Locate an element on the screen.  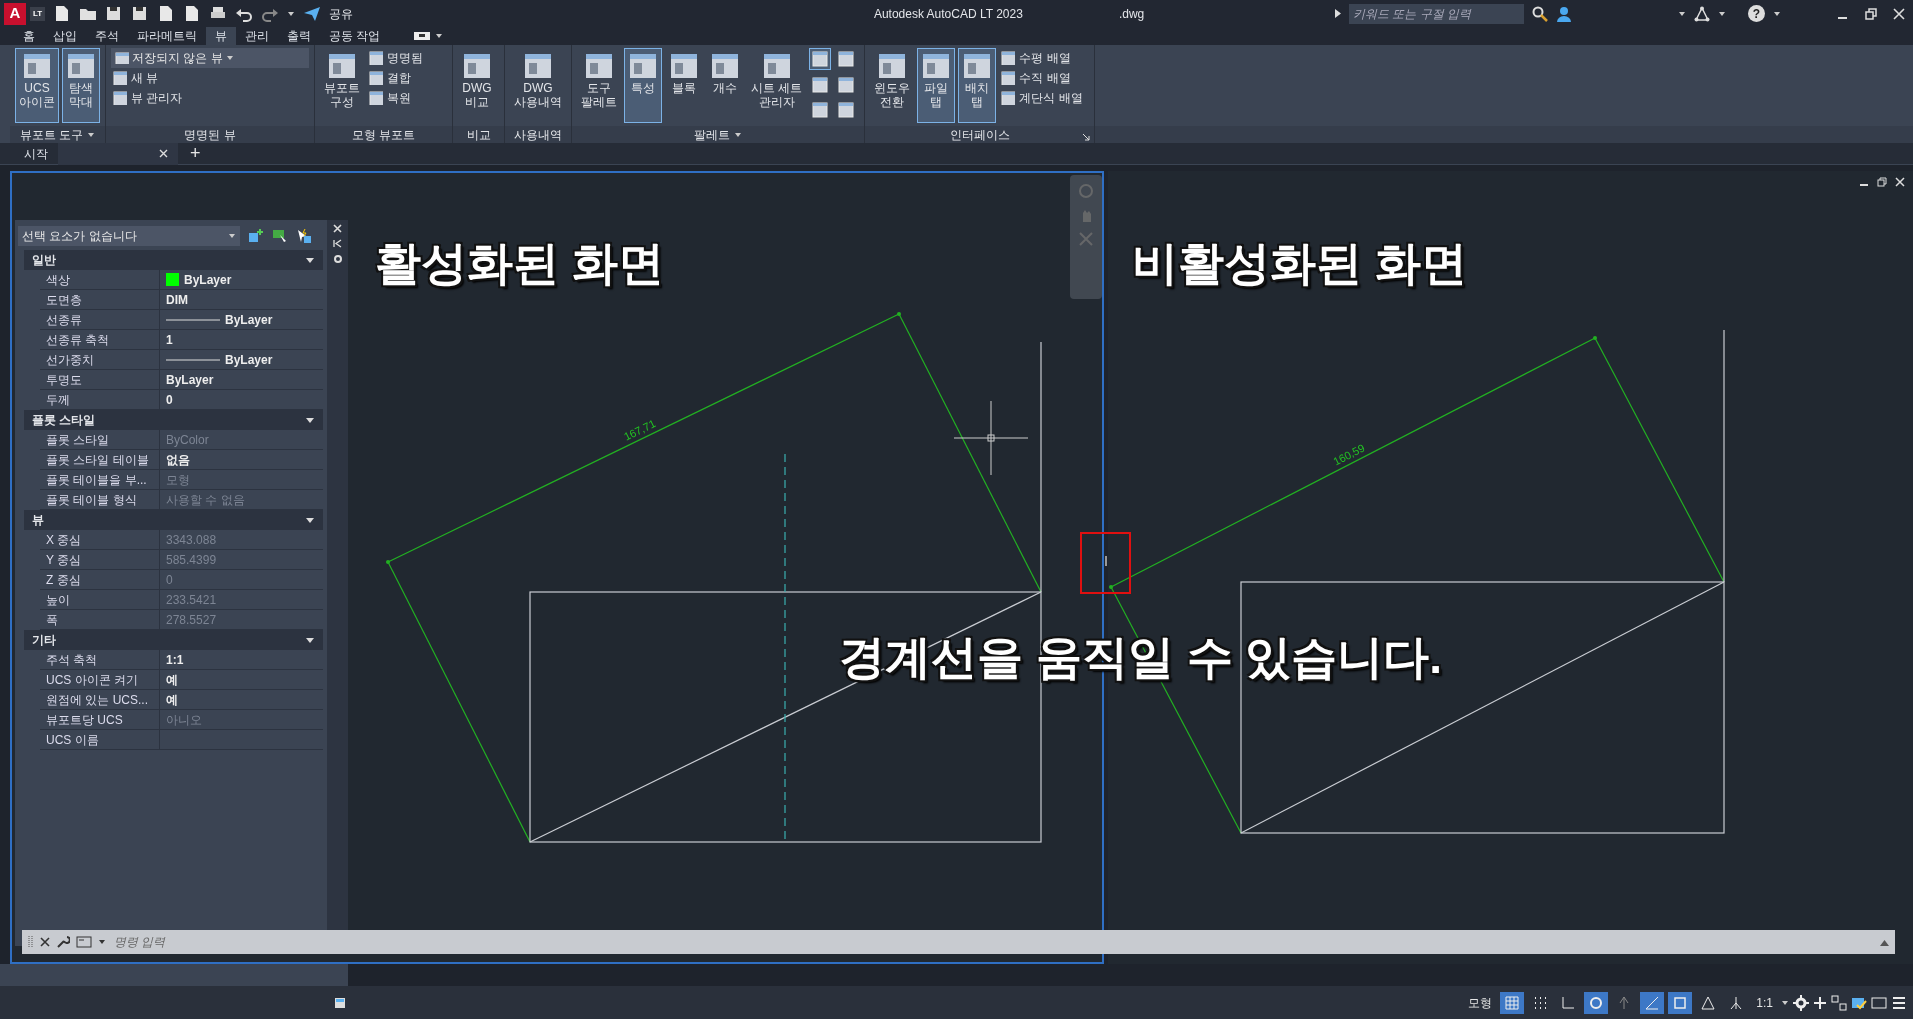
ribbon-button: 시트 세트 관리자 is located at coordinates (777, 85).